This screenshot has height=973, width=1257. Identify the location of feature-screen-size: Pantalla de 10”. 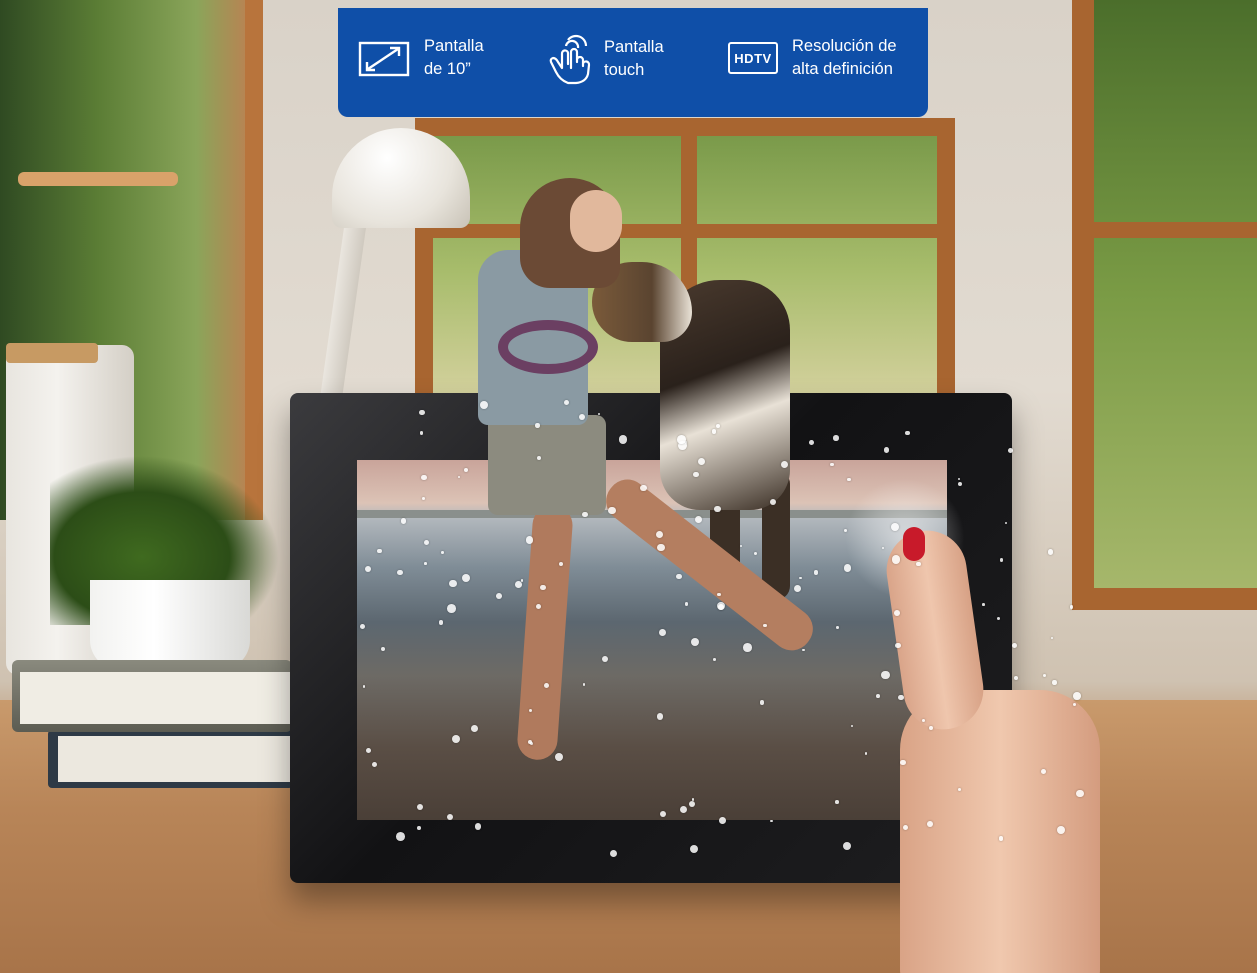
(421, 58).